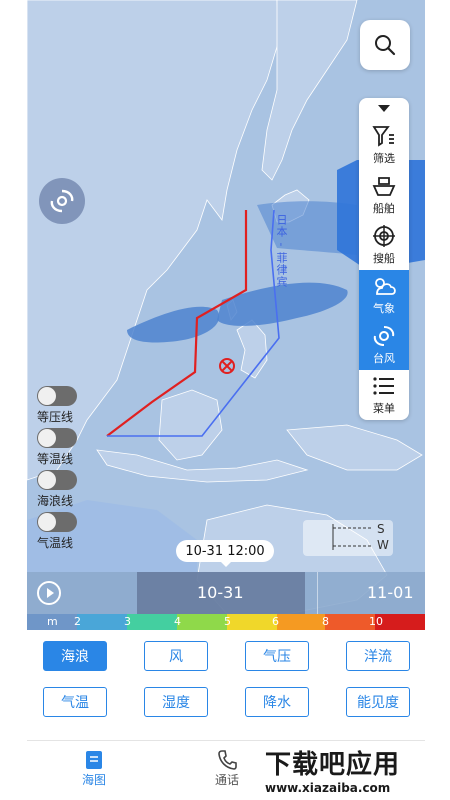 The image size is (450, 800). I want to click on tool-label: 船舶, so click(384, 208).